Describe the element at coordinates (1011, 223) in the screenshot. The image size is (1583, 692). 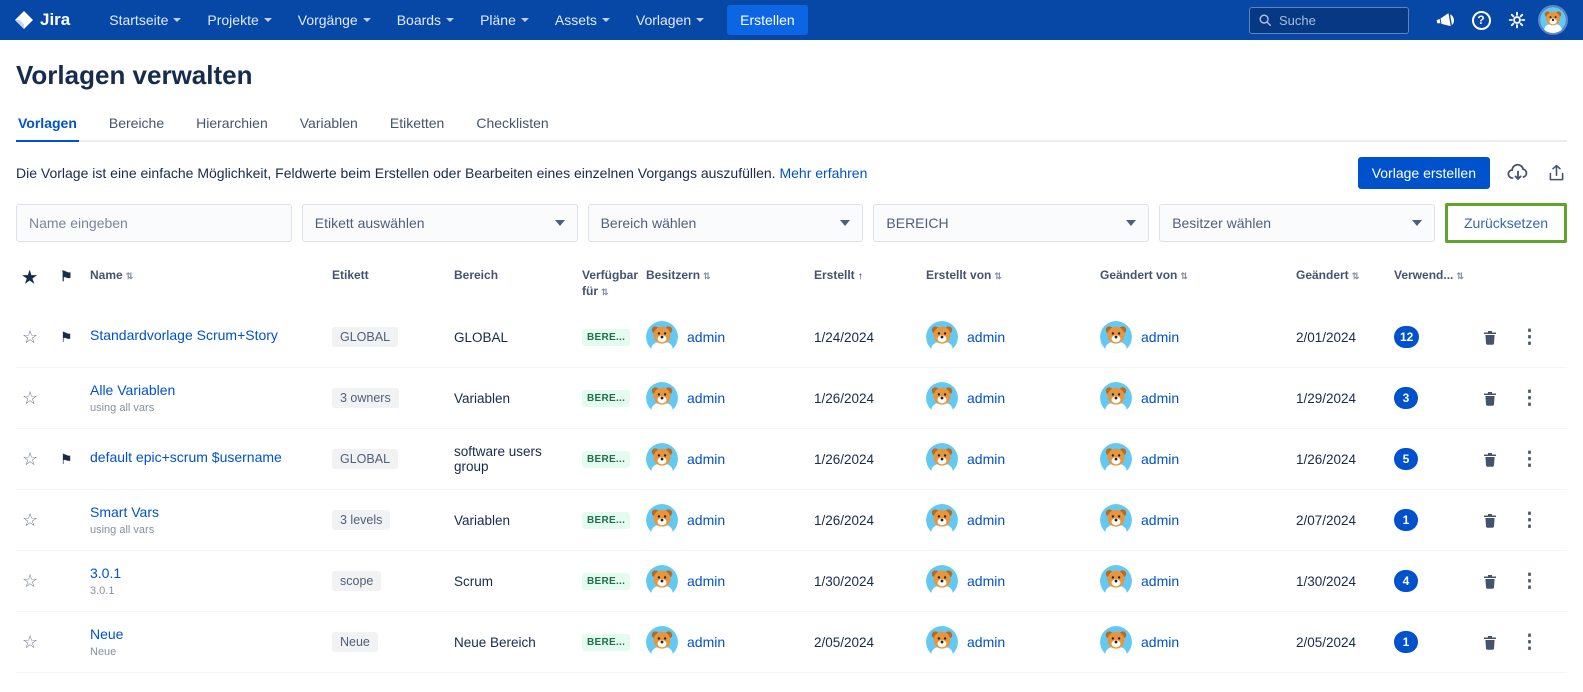
I see `bereich-filter-select: BEREICH` at that location.